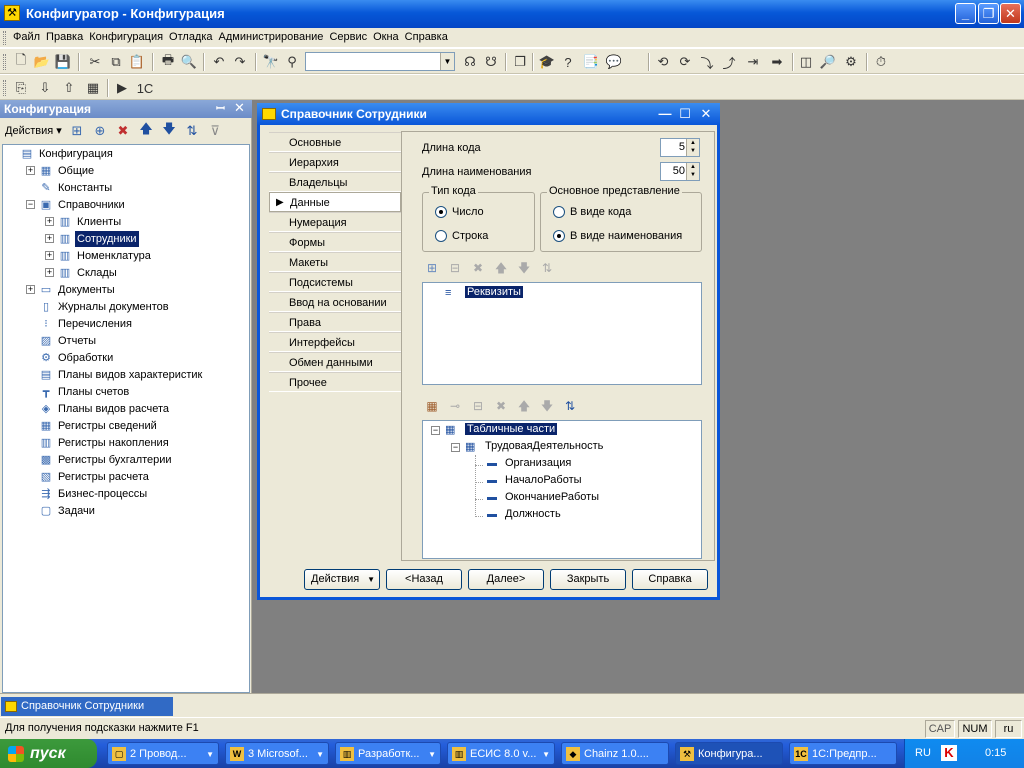 Image resolution: width=1024 pixels, height=768 pixels. What do you see at coordinates (48, 753) in the screenshot?
I see `start-button: пуск` at bounding box center [48, 753].